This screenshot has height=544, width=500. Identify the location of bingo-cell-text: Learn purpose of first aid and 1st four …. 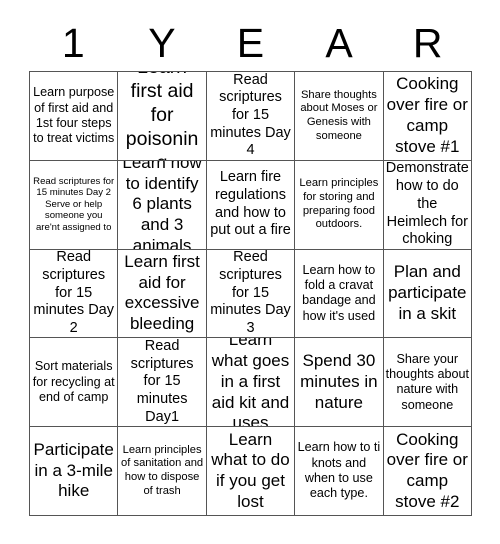
(74, 115).